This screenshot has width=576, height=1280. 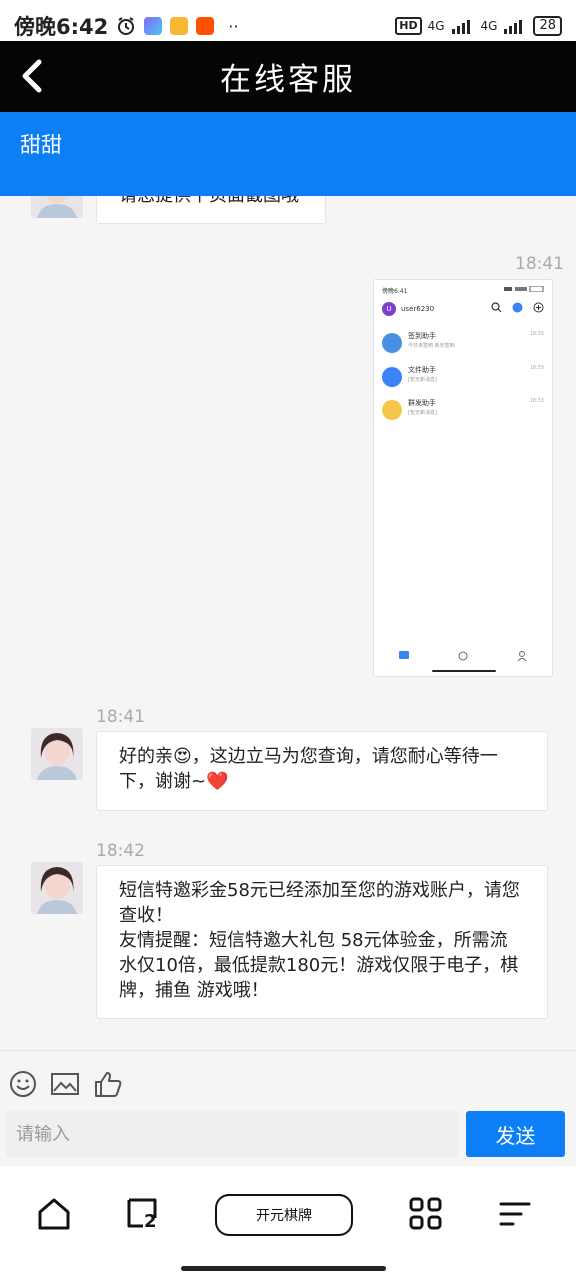 I want to click on status-notification-icons: ··, so click(x=177, y=26).